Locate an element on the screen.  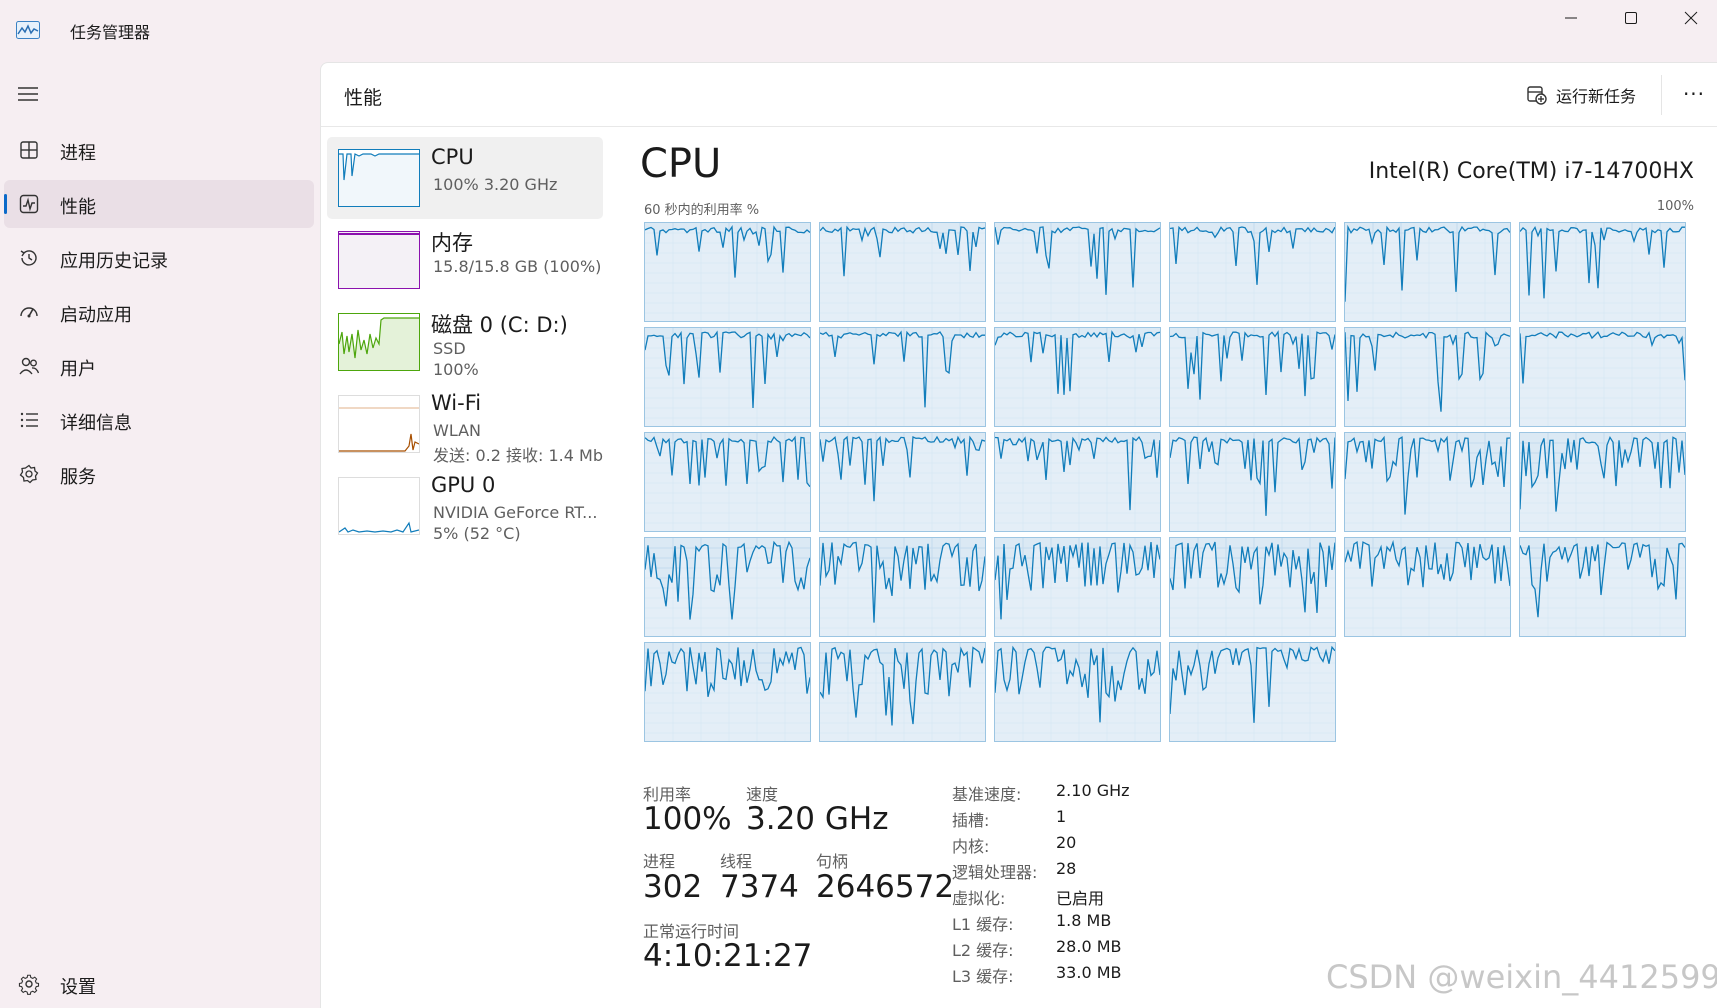
spec-value: 1.8 MB is located at coordinates (1084, 920).